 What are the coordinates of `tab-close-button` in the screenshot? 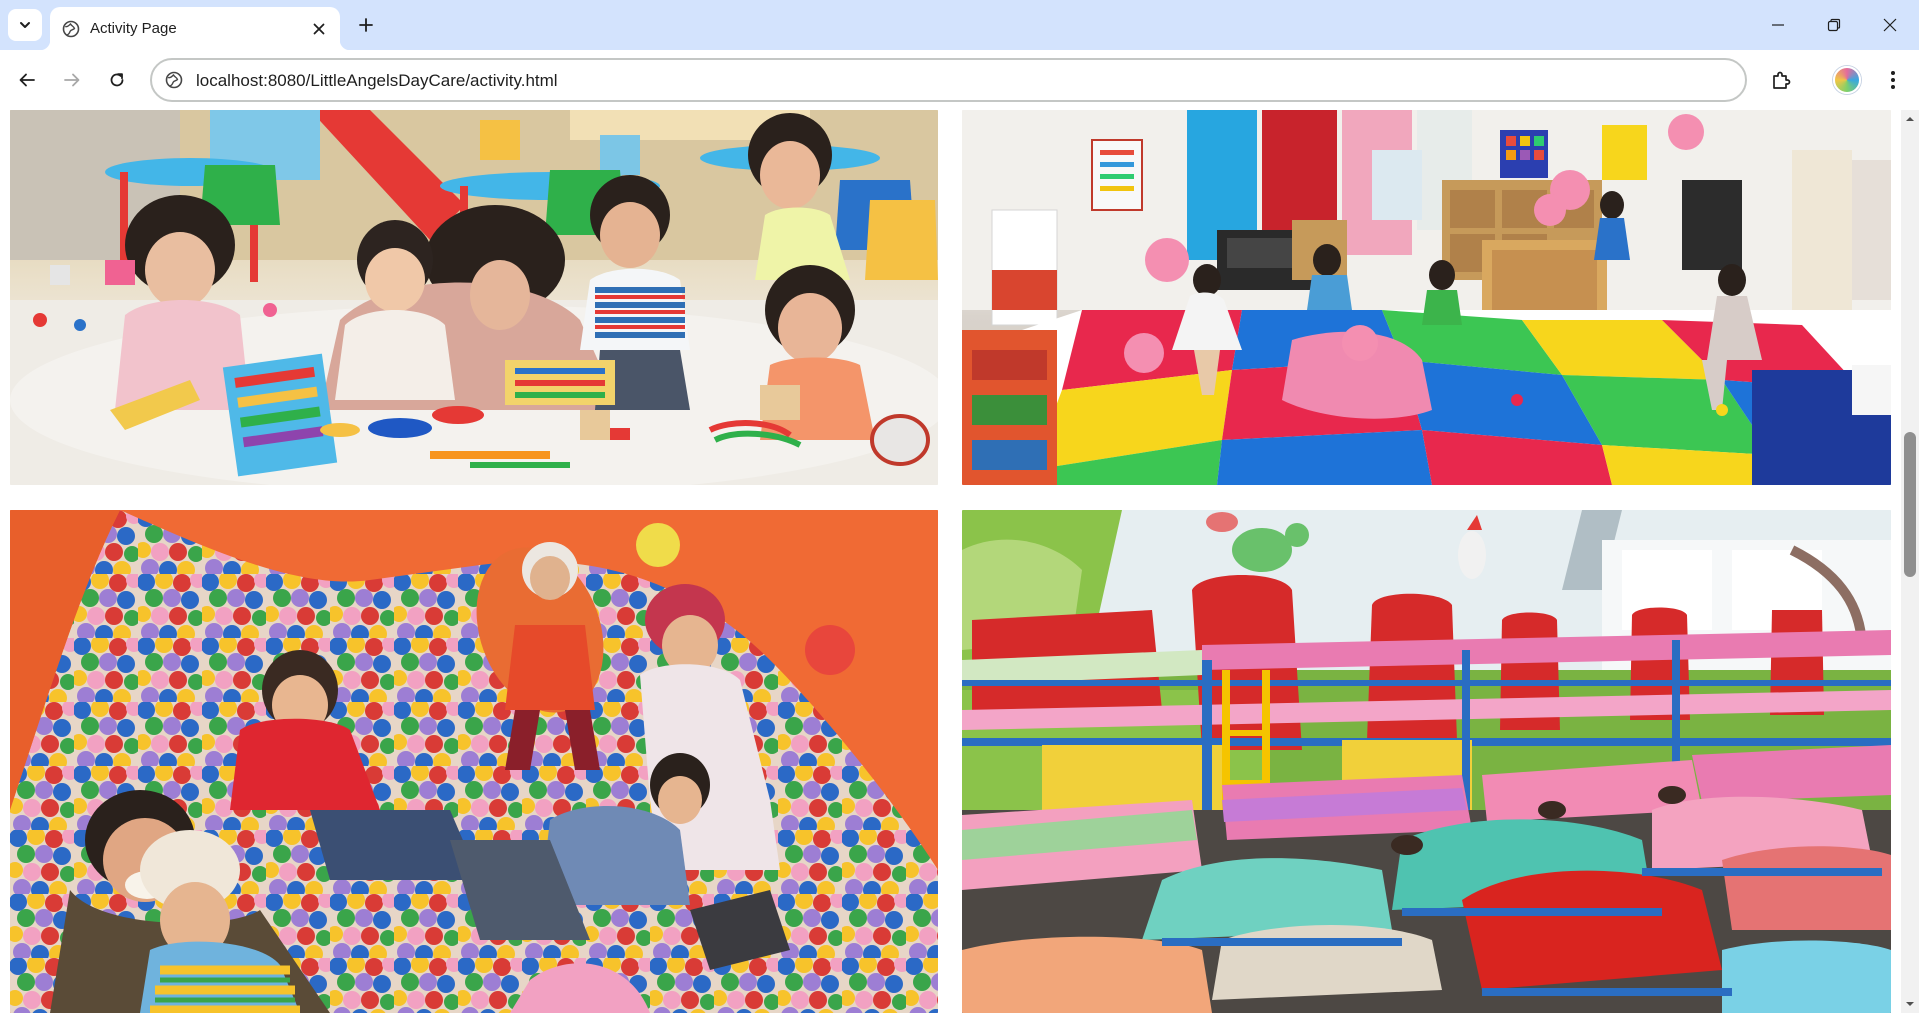 It's located at (319, 29).